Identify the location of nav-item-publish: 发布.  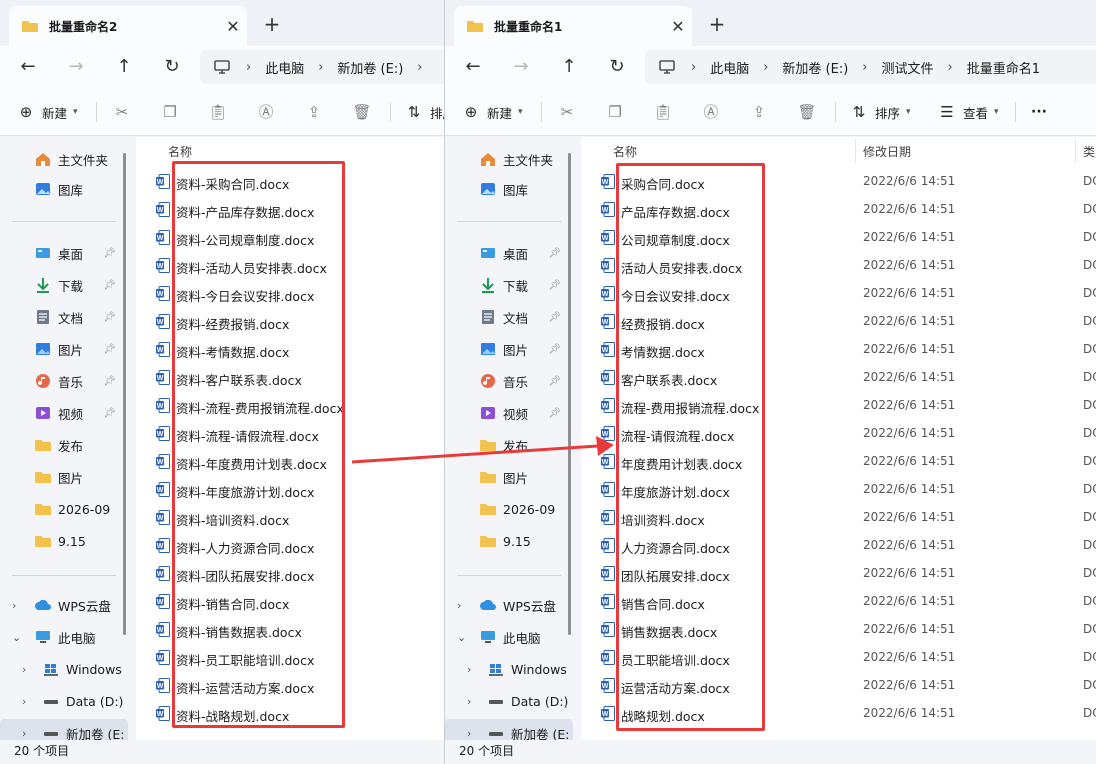
(64, 445).